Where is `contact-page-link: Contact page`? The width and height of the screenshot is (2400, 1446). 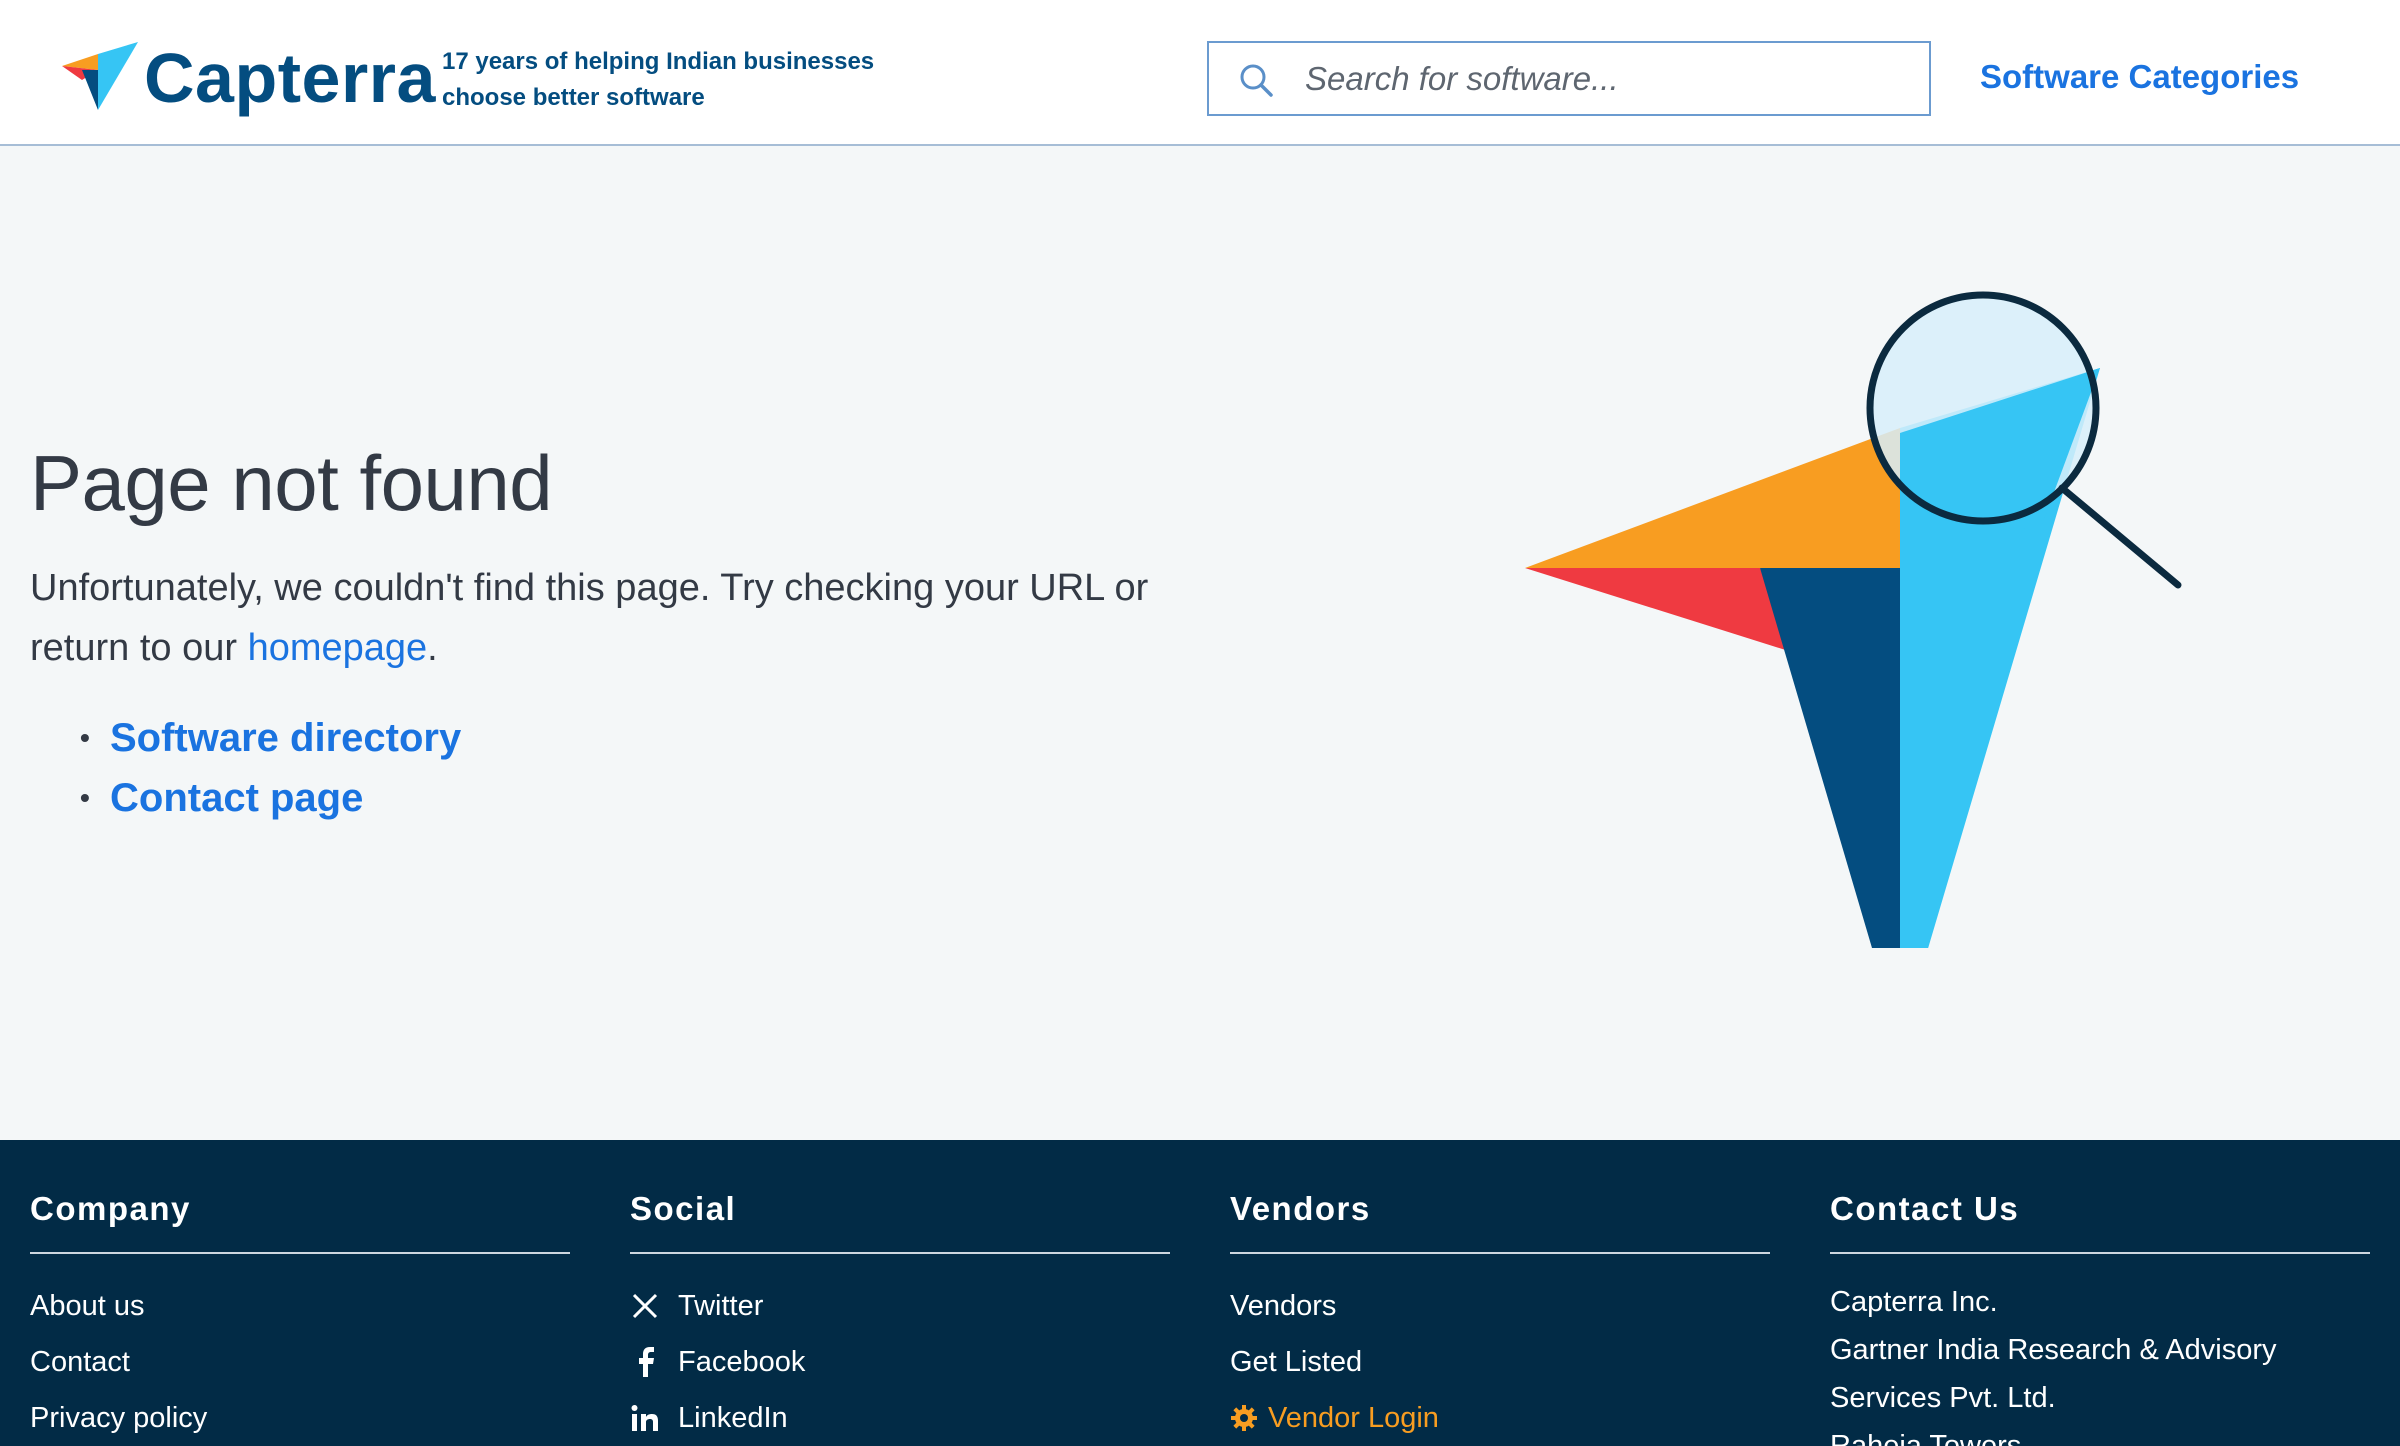
contact-page-link: Contact page is located at coordinates (236, 798).